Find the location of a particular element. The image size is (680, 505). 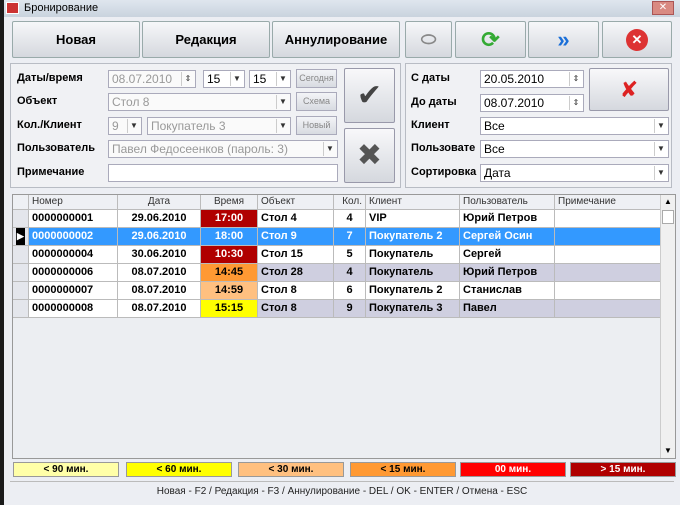

column-header: Номер is located at coordinates (73, 202).